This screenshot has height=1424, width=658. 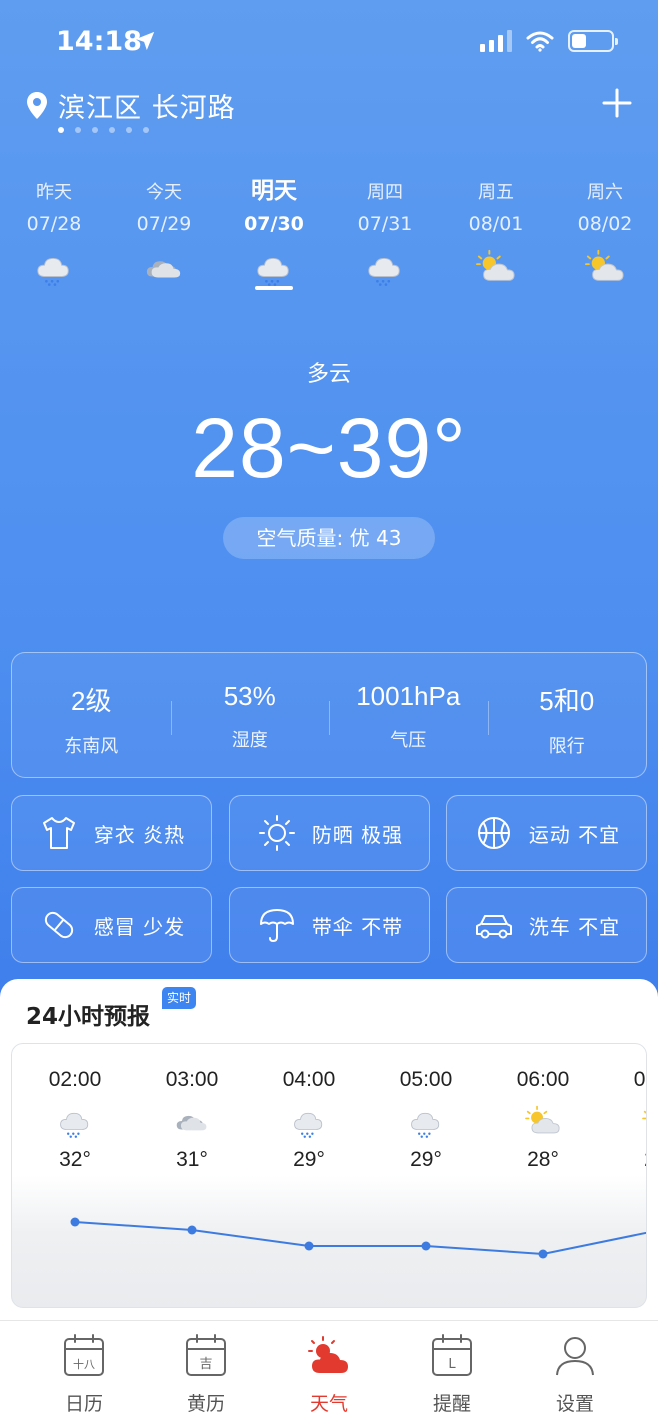 I want to click on temperature-range: 28~39°, so click(x=329, y=448).